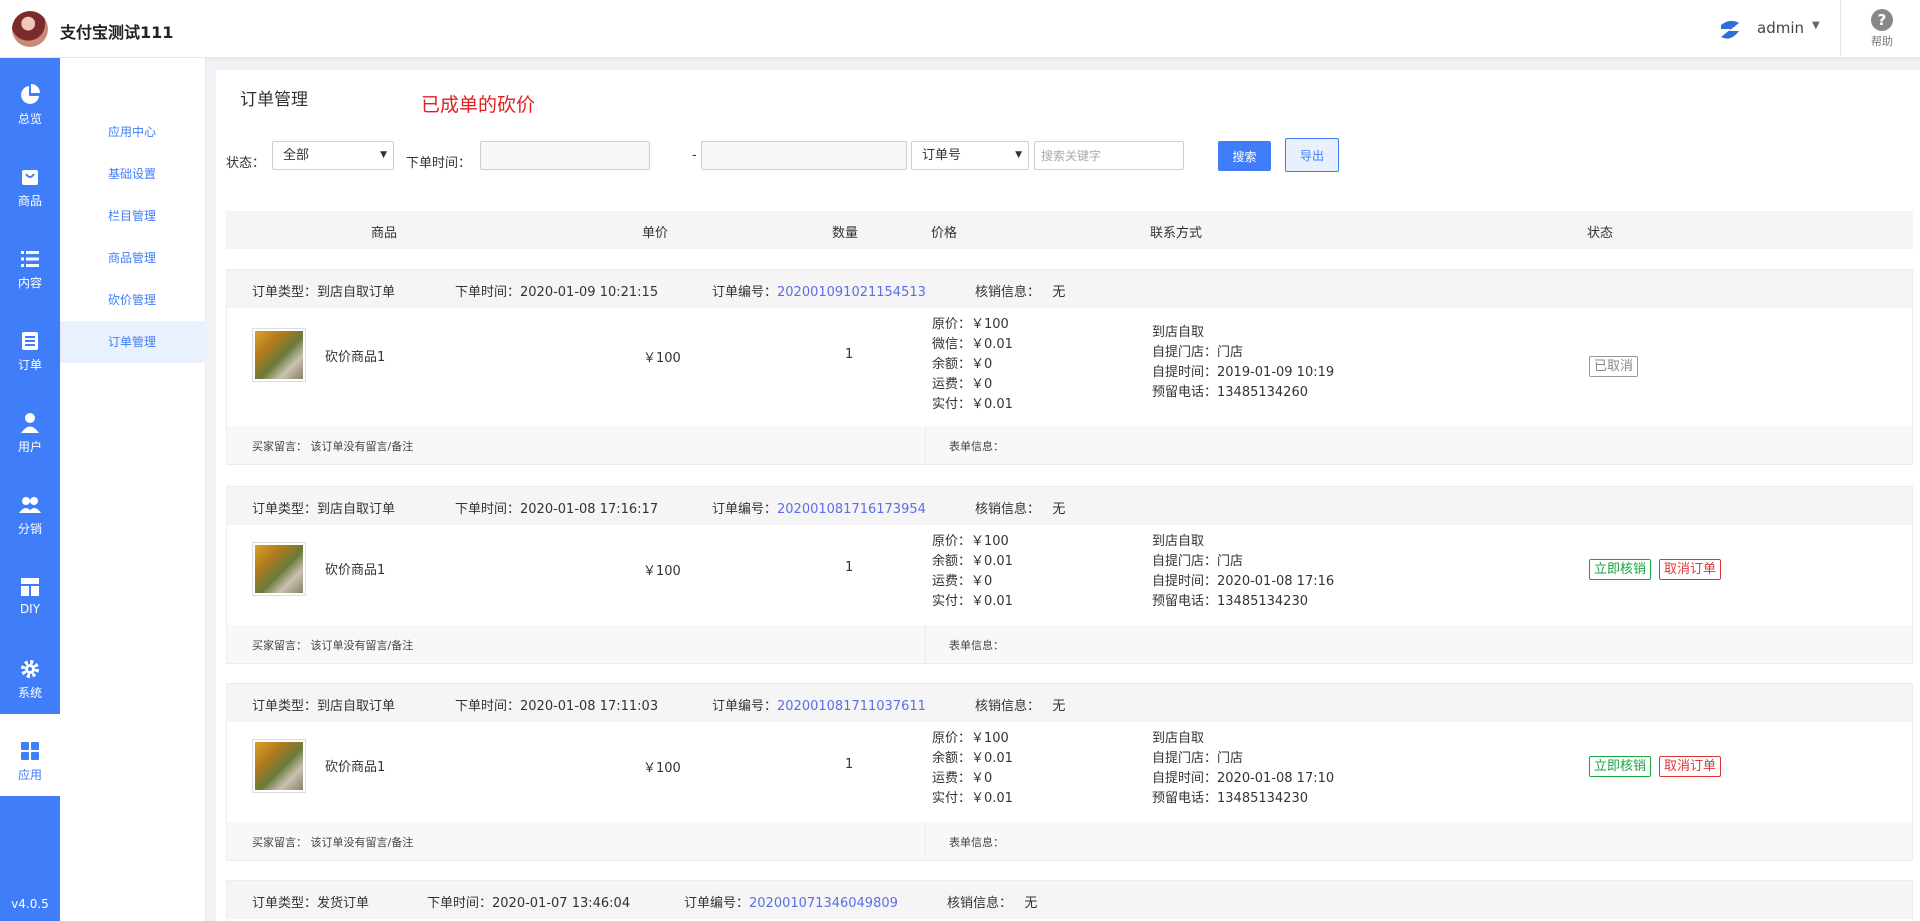  I want to click on version-label: v4.0.5, so click(30, 904).